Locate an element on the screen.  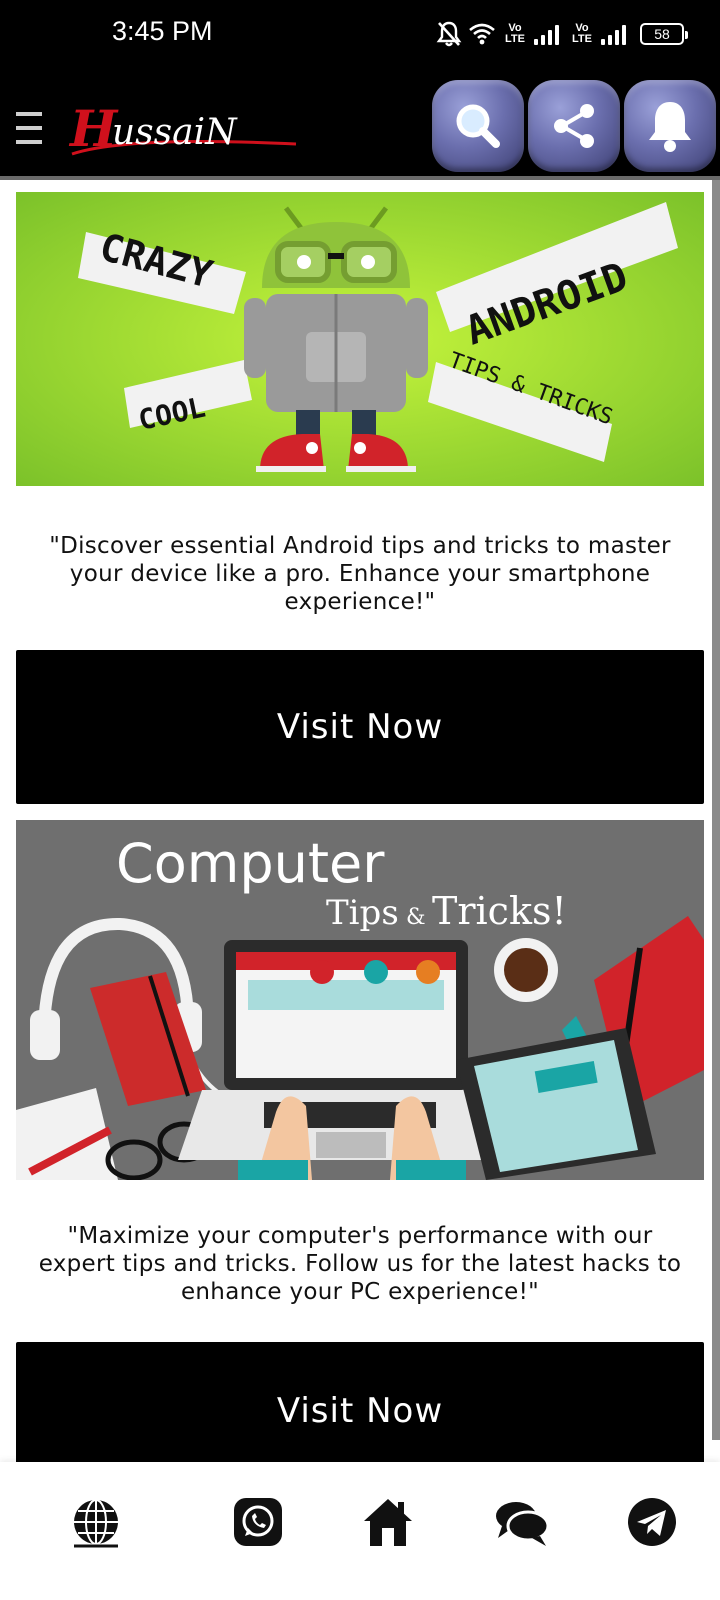
bell-icon is located at coordinates (670, 127).